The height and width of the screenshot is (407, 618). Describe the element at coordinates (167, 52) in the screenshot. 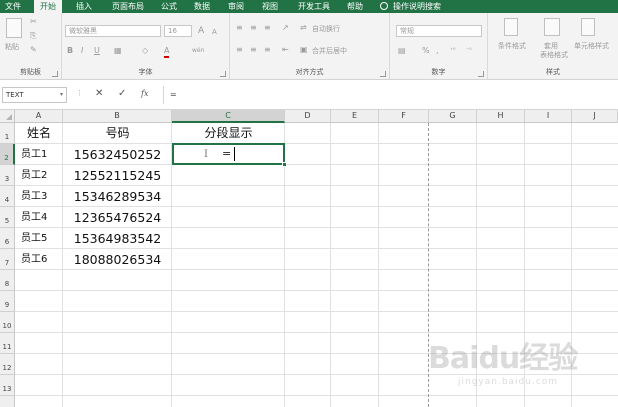

I see `font-color-button: A` at that location.